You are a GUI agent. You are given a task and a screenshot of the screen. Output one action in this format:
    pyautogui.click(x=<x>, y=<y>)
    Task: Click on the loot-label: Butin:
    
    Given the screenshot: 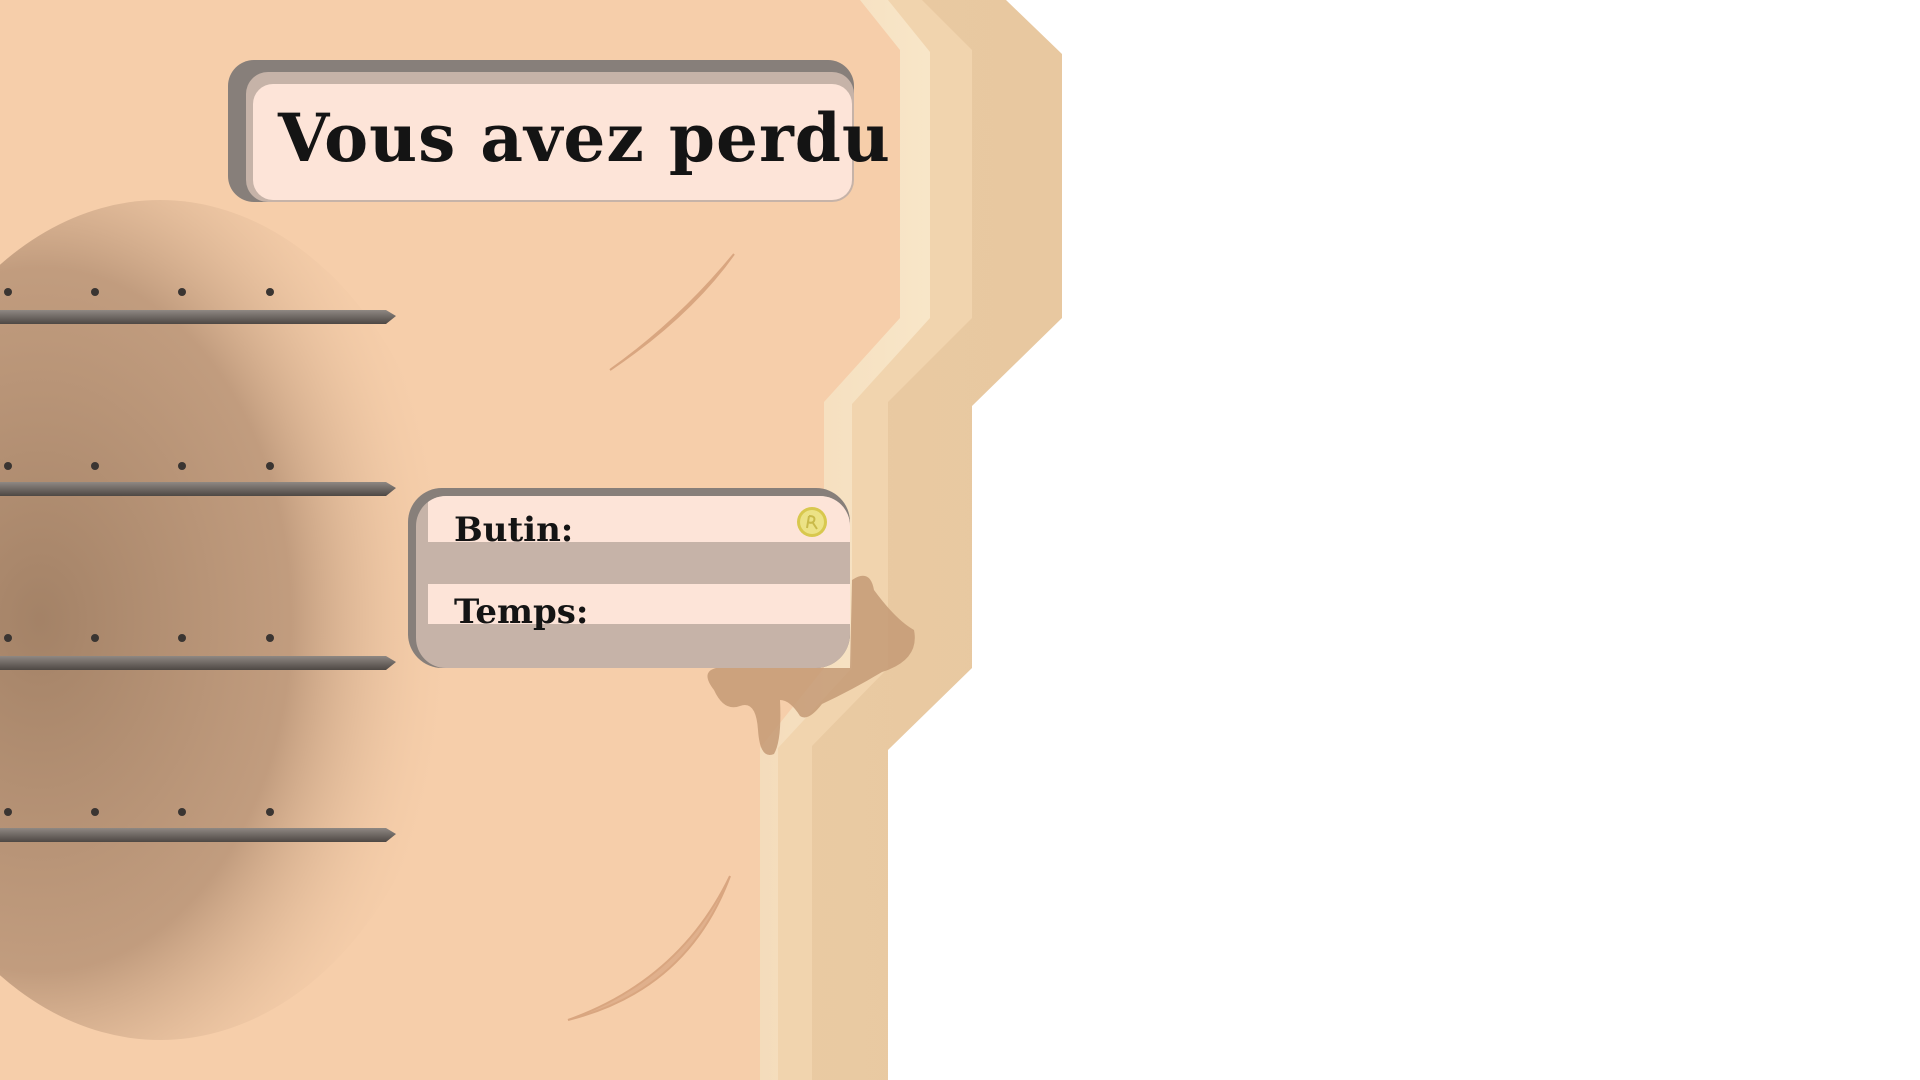 What is the action you would take?
    pyautogui.click(x=514, y=530)
    